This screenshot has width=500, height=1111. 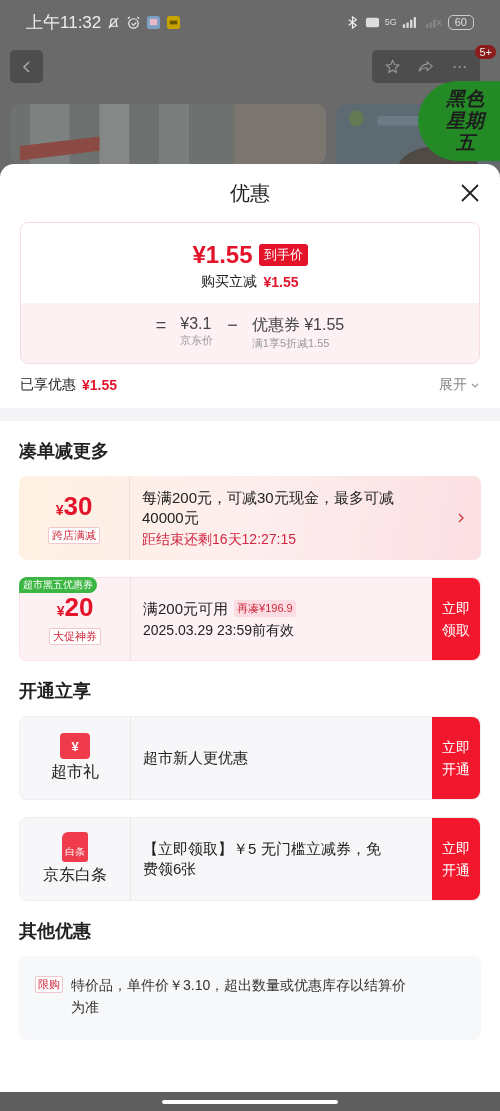 I want to click on price-tag: 到手价, so click(x=283, y=255).